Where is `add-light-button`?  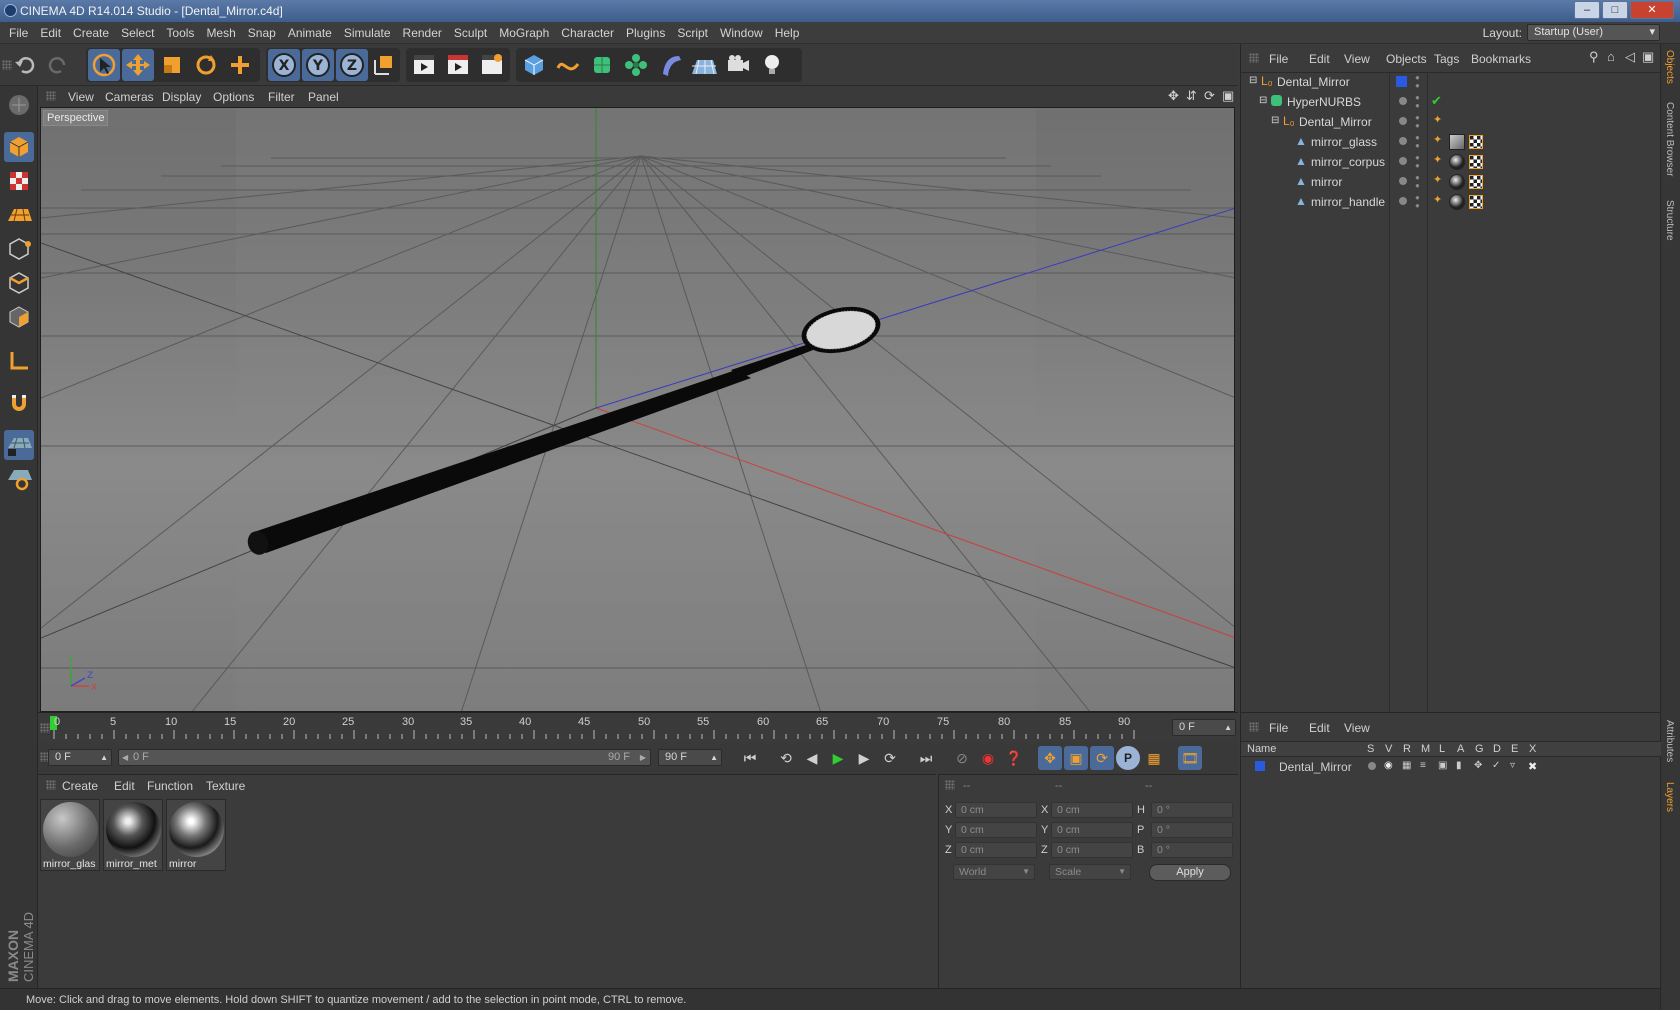
add-light-button is located at coordinates (772, 65).